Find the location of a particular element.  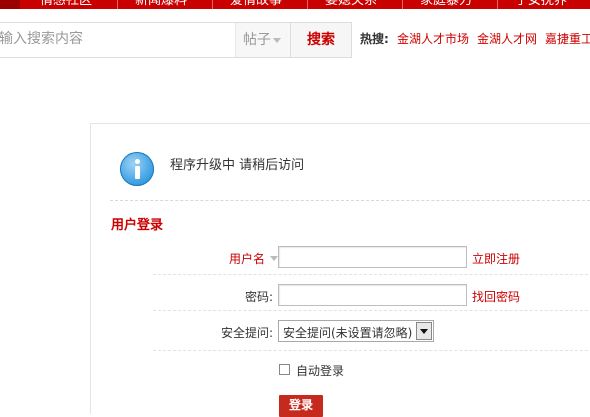

search-type-select: 帖子 is located at coordinates (263, 40).